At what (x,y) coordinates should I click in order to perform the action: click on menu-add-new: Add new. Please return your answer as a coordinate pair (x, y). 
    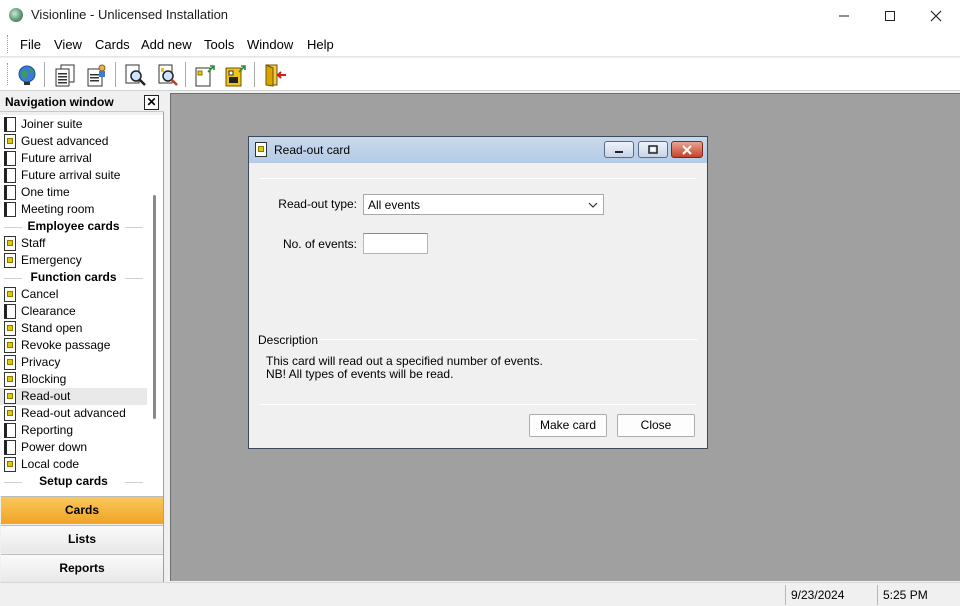
    Looking at the image, I should click on (166, 44).